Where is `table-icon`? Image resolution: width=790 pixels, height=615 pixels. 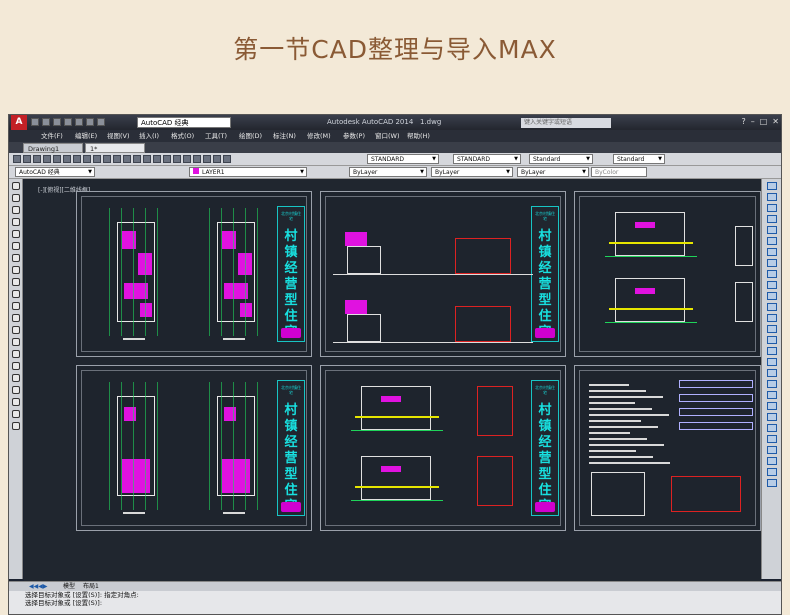
table-icon is located at coordinates (15, 390).